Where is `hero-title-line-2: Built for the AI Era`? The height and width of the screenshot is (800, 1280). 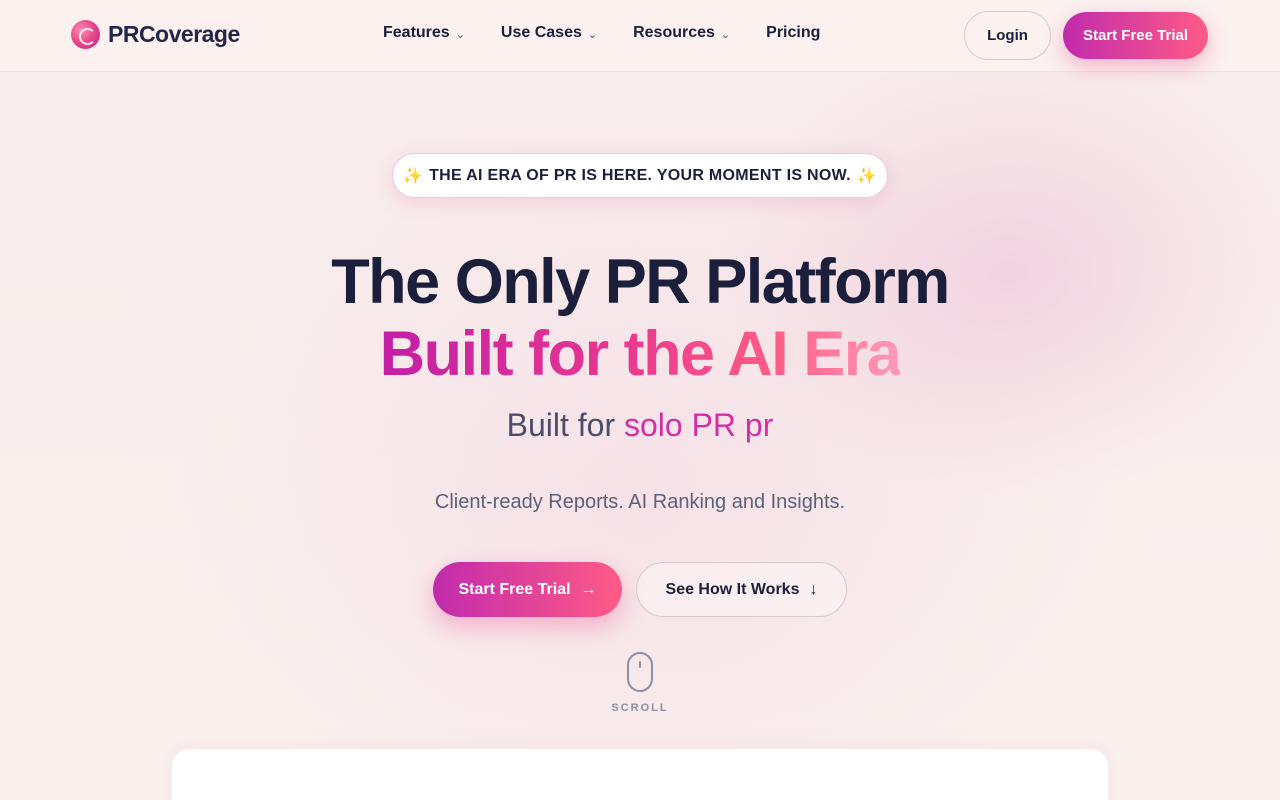
hero-title-line-2: Built for the AI Era is located at coordinates (640, 354).